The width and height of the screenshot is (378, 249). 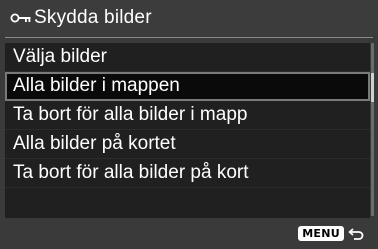 I want to click on header-divider, so click(x=189, y=37).